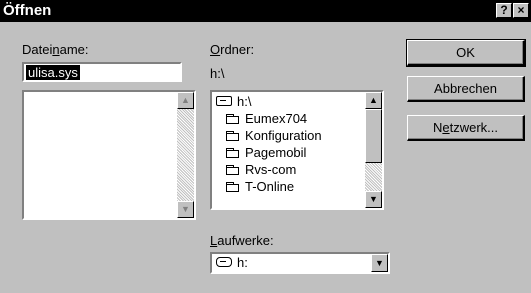 This screenshot has height=293, width=531. I want to click on folder-item-konfiguration: Konfiguration, so click(274, 136).